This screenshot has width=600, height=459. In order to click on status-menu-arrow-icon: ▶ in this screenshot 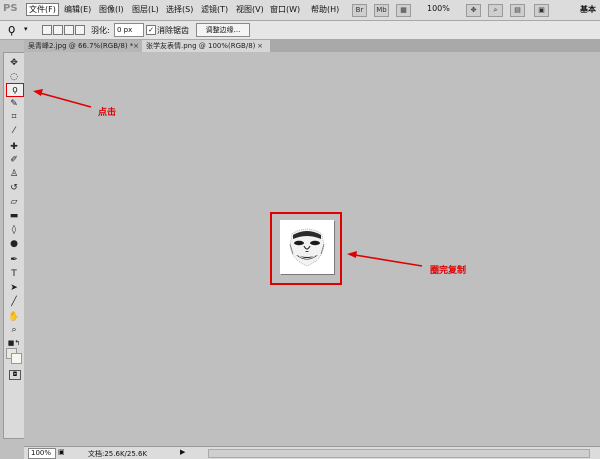, I will do `click(182, 452)`.